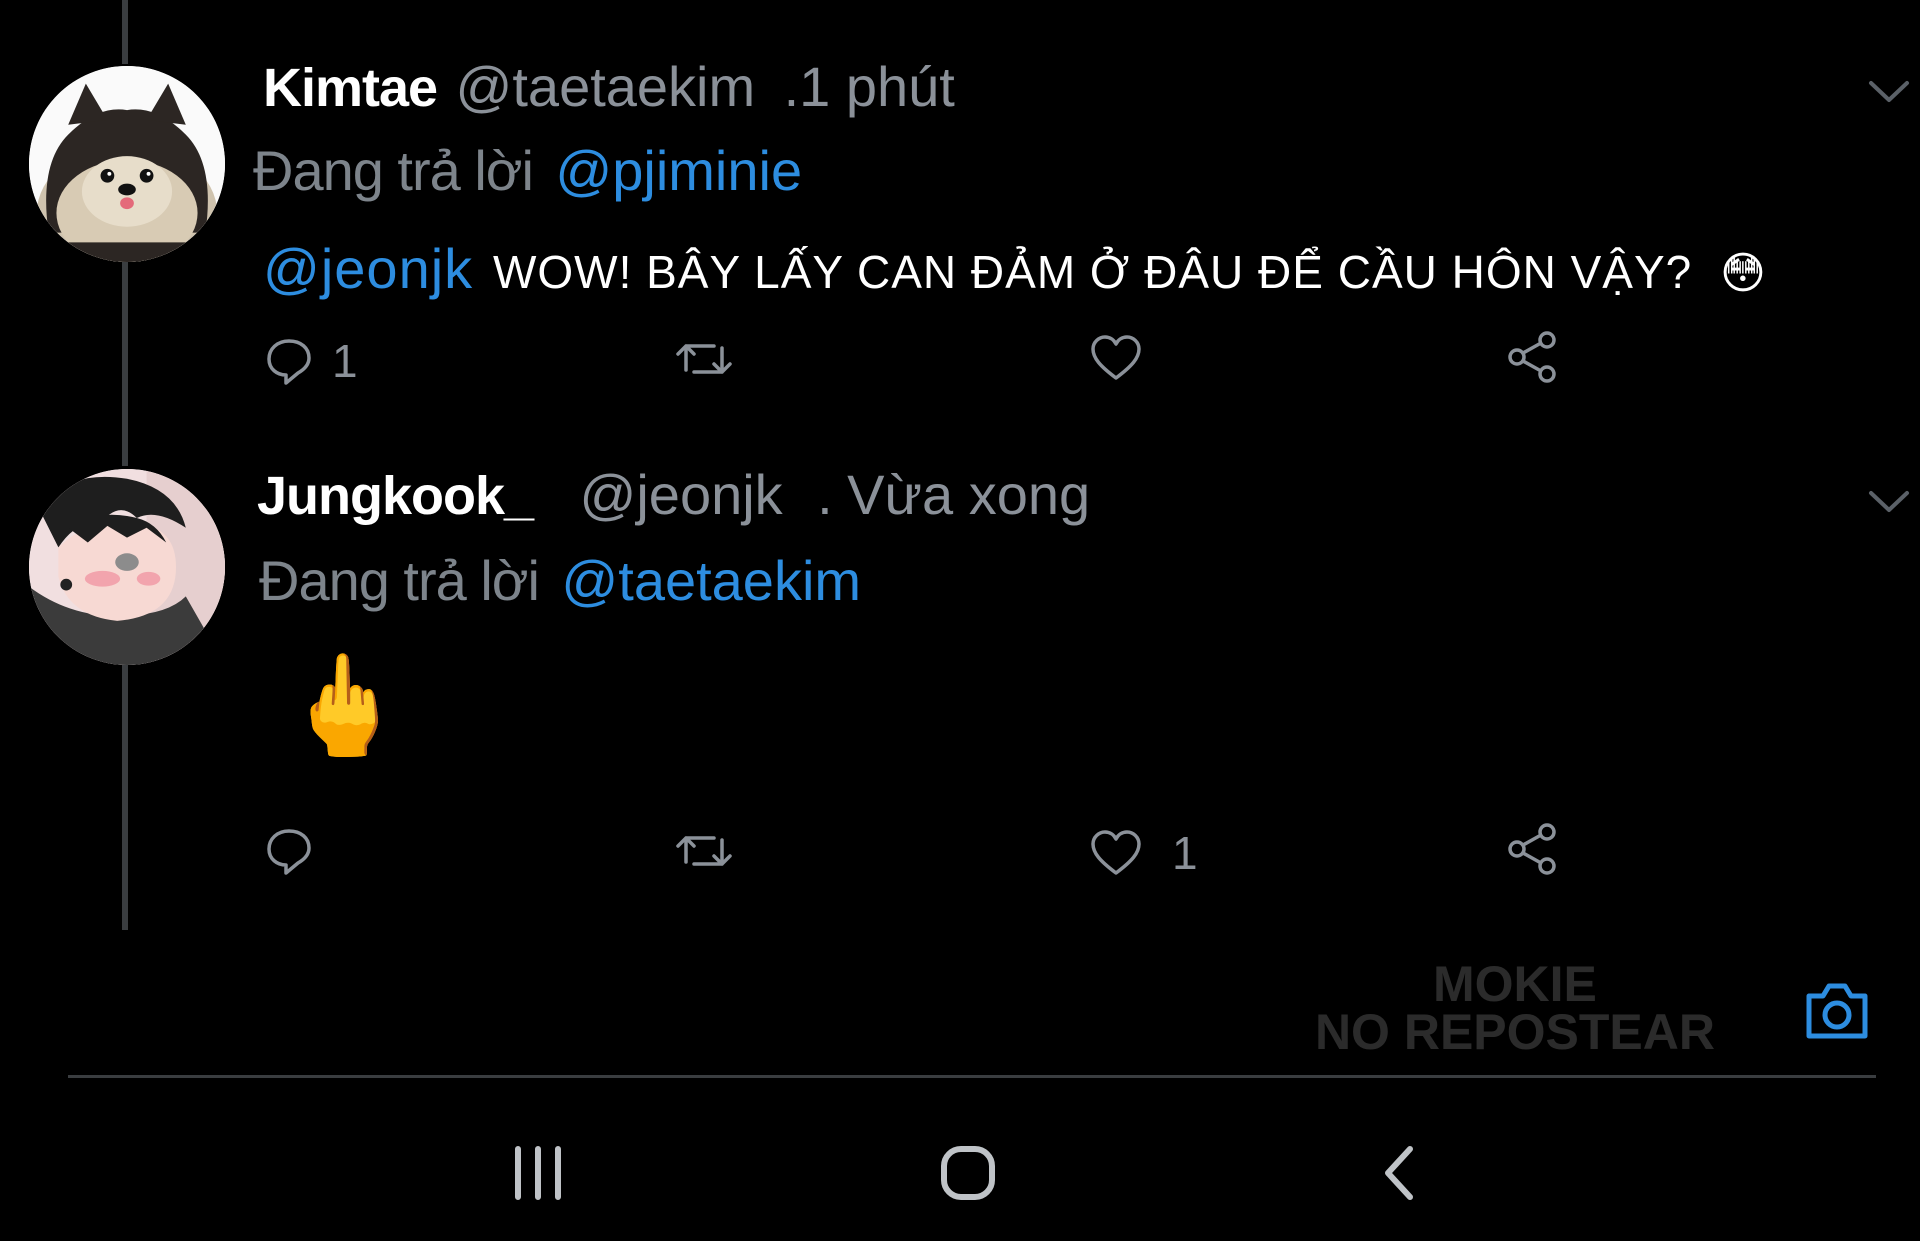  What do you see at coordinates (1837, 1011) in the screenshot?
I see `camera-icon` at bounding box center [1837, 1011].